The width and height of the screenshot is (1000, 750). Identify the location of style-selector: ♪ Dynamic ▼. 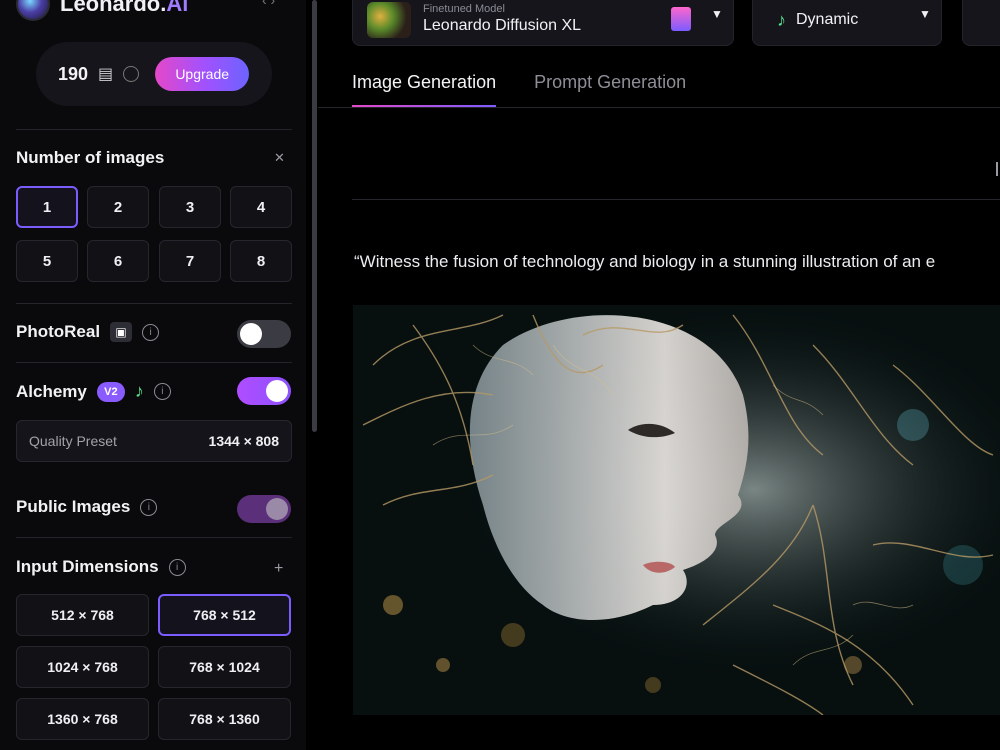
(847, 23).